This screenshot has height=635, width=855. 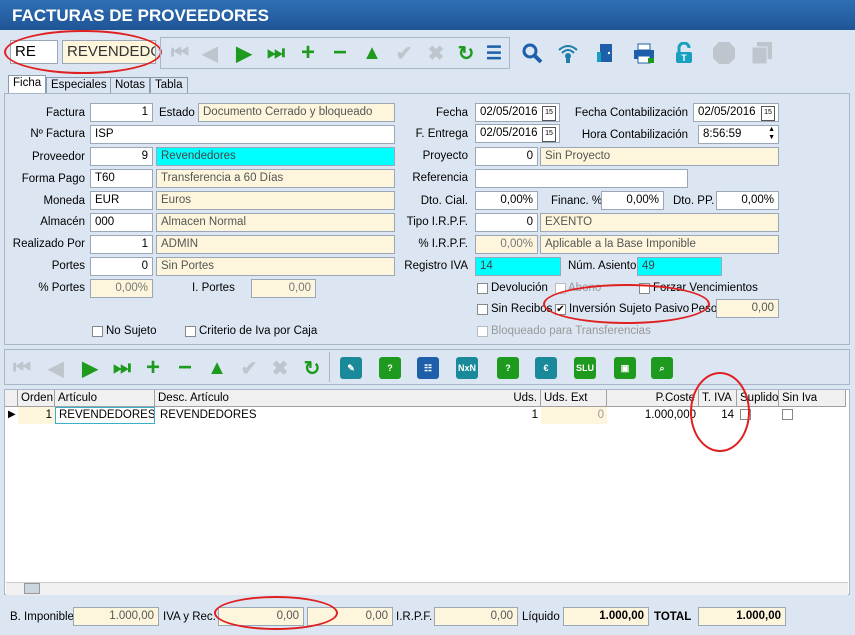 What do you see at coordinates (519, 288) in the screenshot?
I see `devolucion-label: Devolución` at bounding box center [519, 288].